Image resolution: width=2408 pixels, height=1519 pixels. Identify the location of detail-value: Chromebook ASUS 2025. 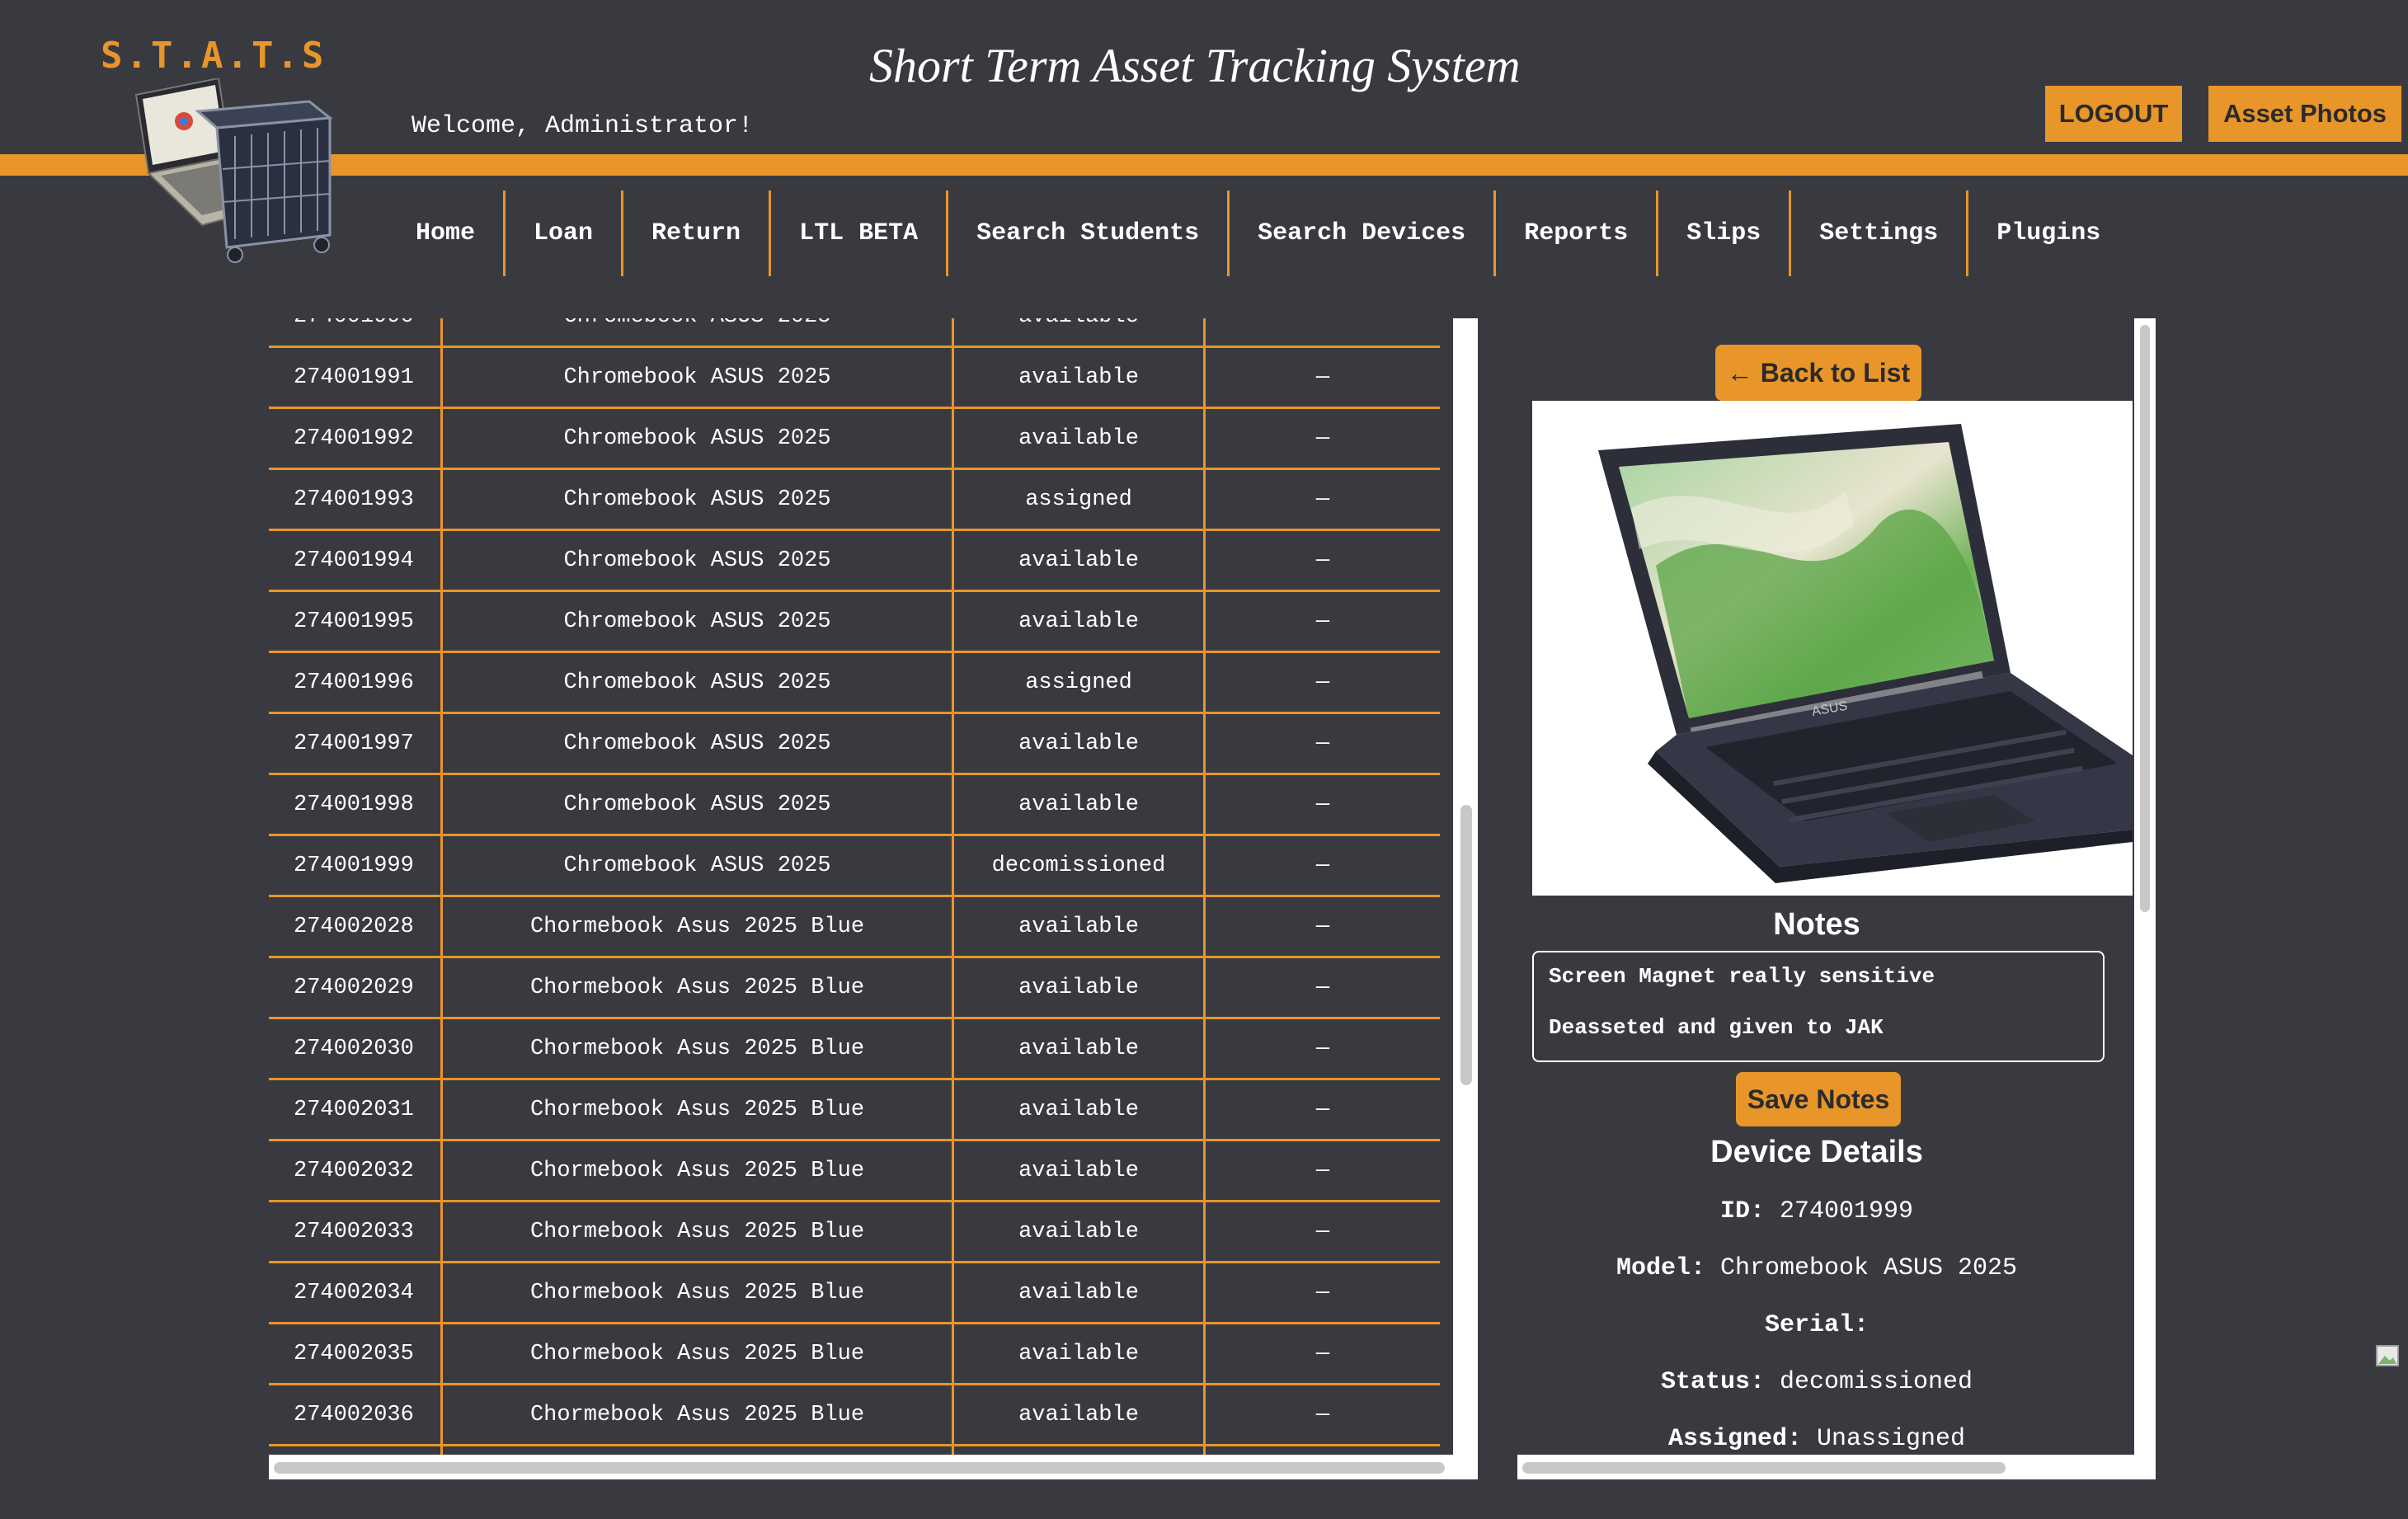
(1869, 1268).